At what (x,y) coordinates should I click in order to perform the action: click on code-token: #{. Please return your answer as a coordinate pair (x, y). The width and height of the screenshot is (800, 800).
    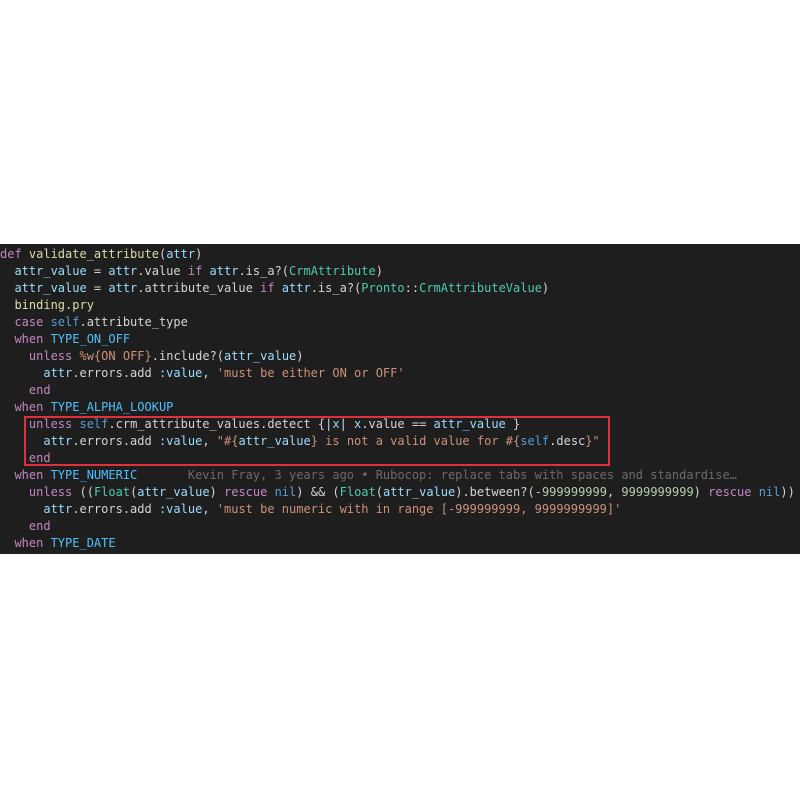
    Looking at the image, I should click on (513, 441).